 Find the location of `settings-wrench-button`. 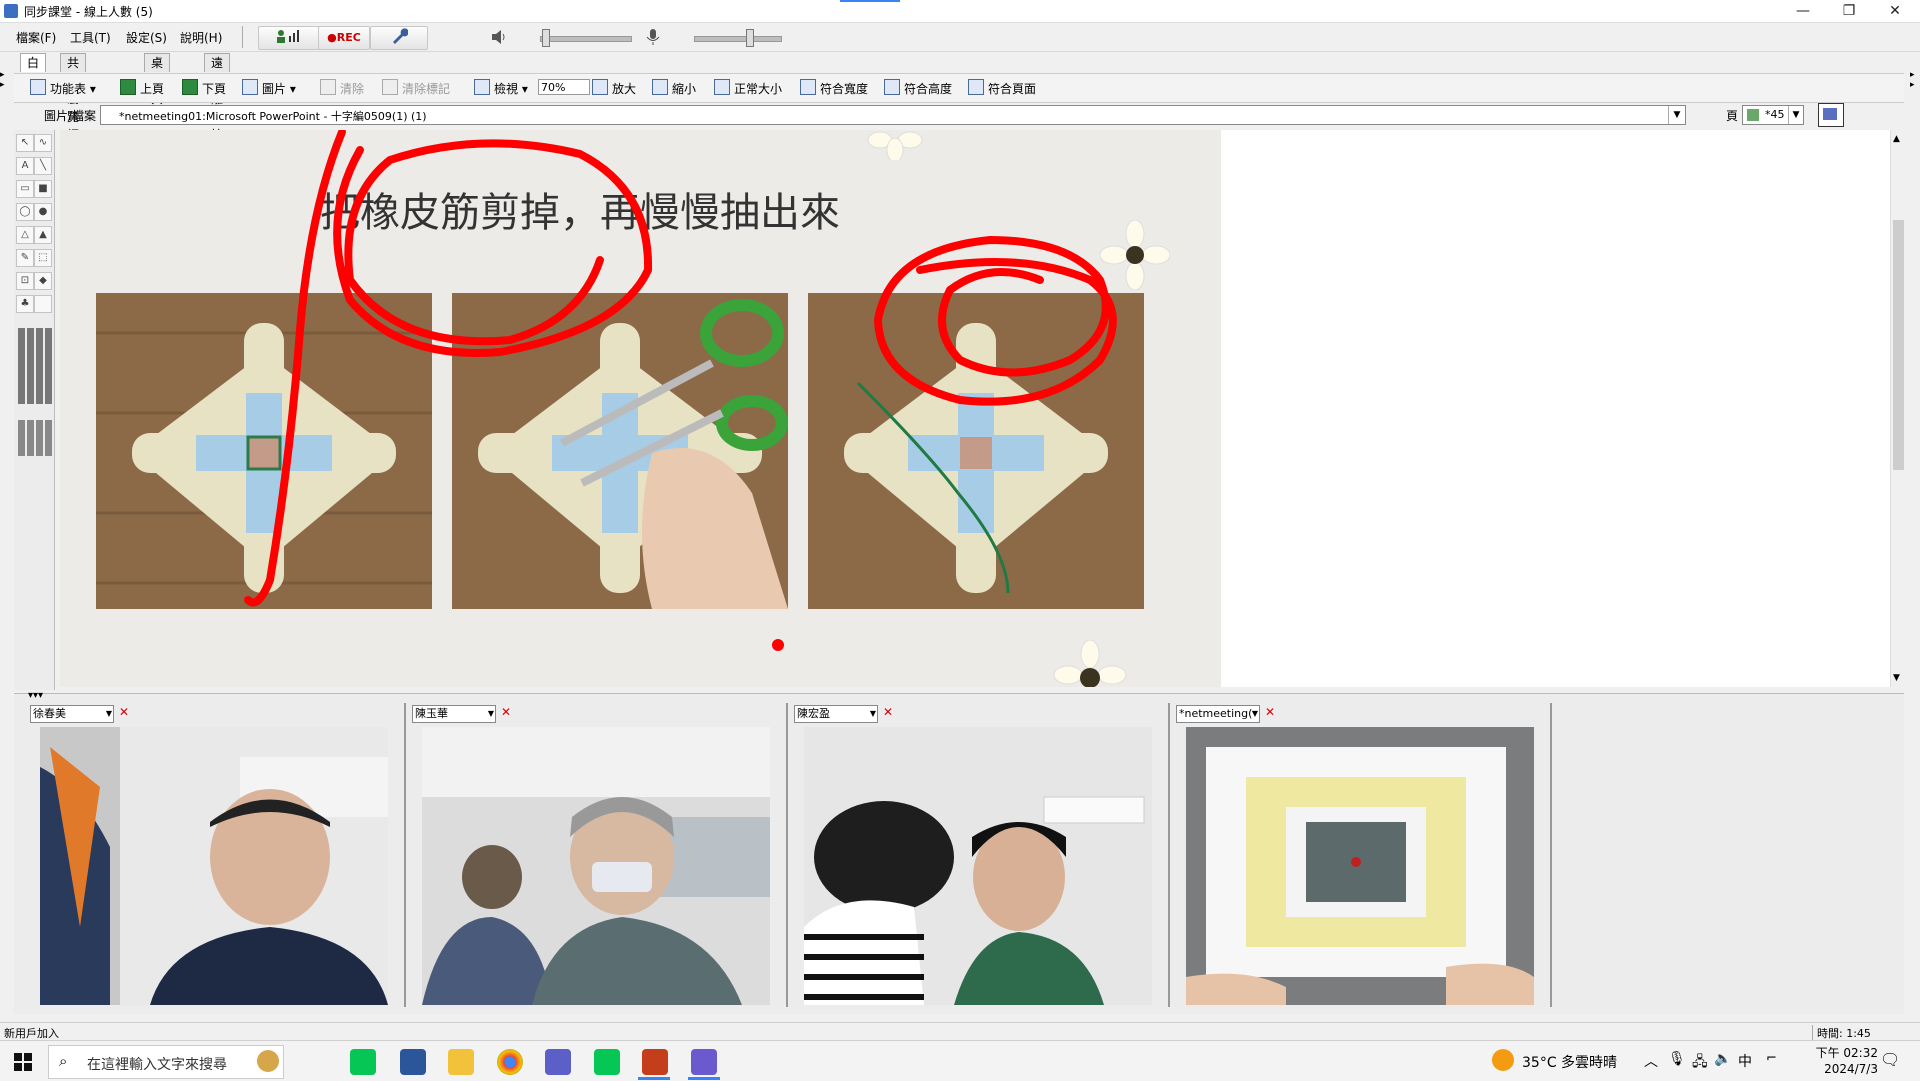

settings-wrench-button is located at coordinates (399, 38).